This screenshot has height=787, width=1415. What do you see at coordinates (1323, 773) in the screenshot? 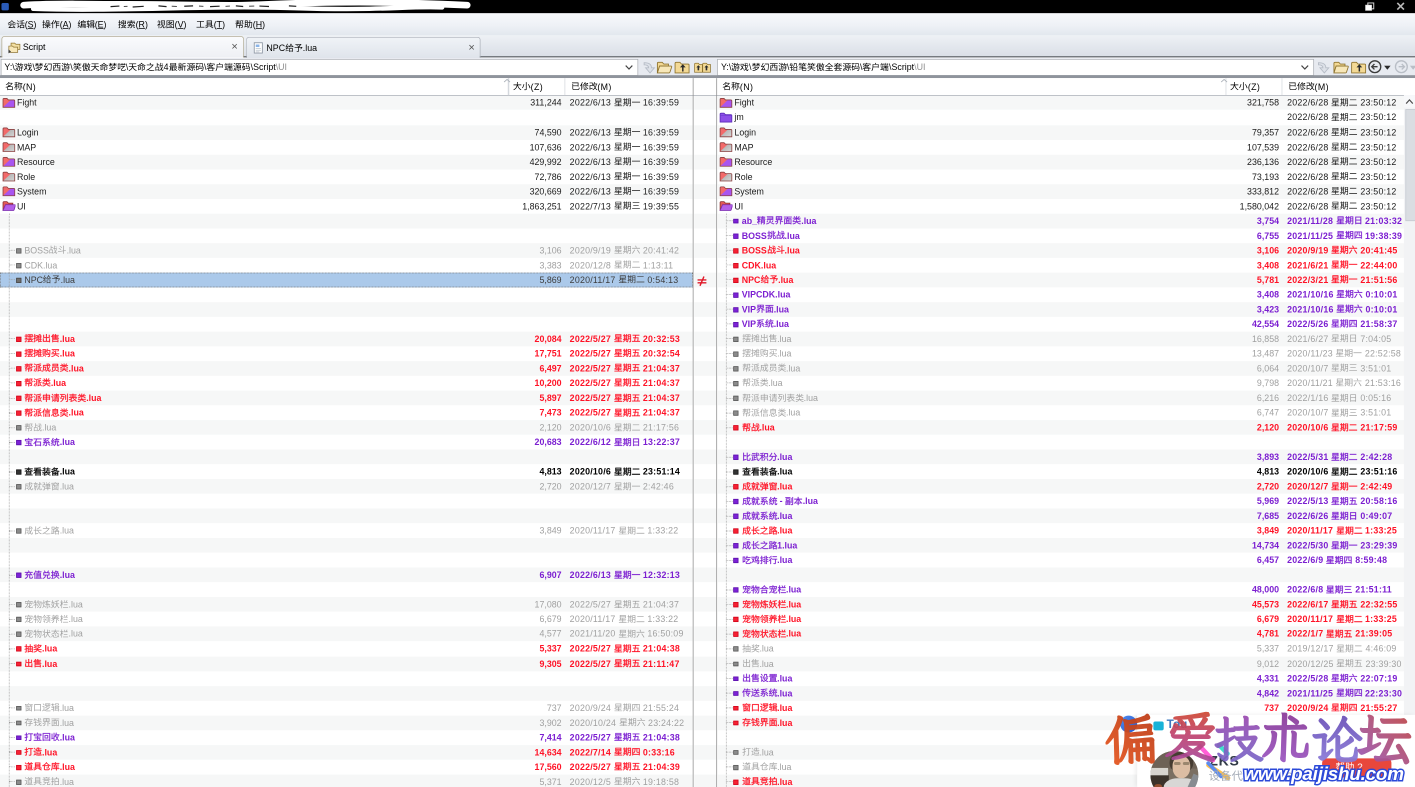
I see `svg-text: www.paijishu.com` at bounding box center [1323, 773].